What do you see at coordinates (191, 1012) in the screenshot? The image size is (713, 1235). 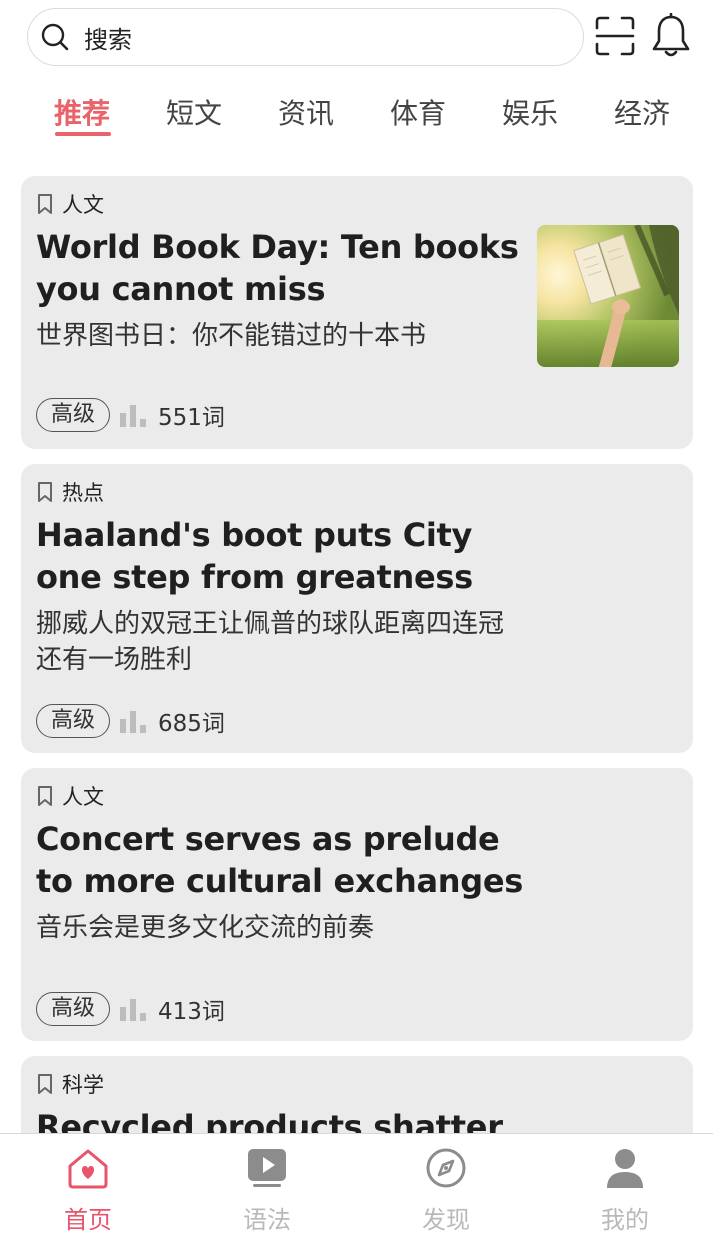 I see `word-count: 413词` at bounding box center [191, 1012].